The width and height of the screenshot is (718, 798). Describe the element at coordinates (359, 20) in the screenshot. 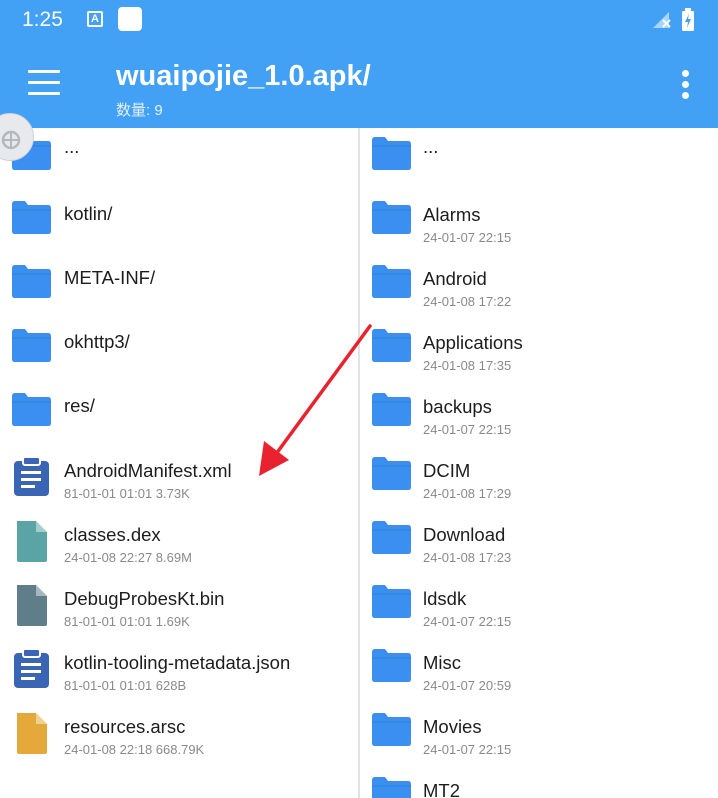

I see `status-bar: 1:25 A` at that location.